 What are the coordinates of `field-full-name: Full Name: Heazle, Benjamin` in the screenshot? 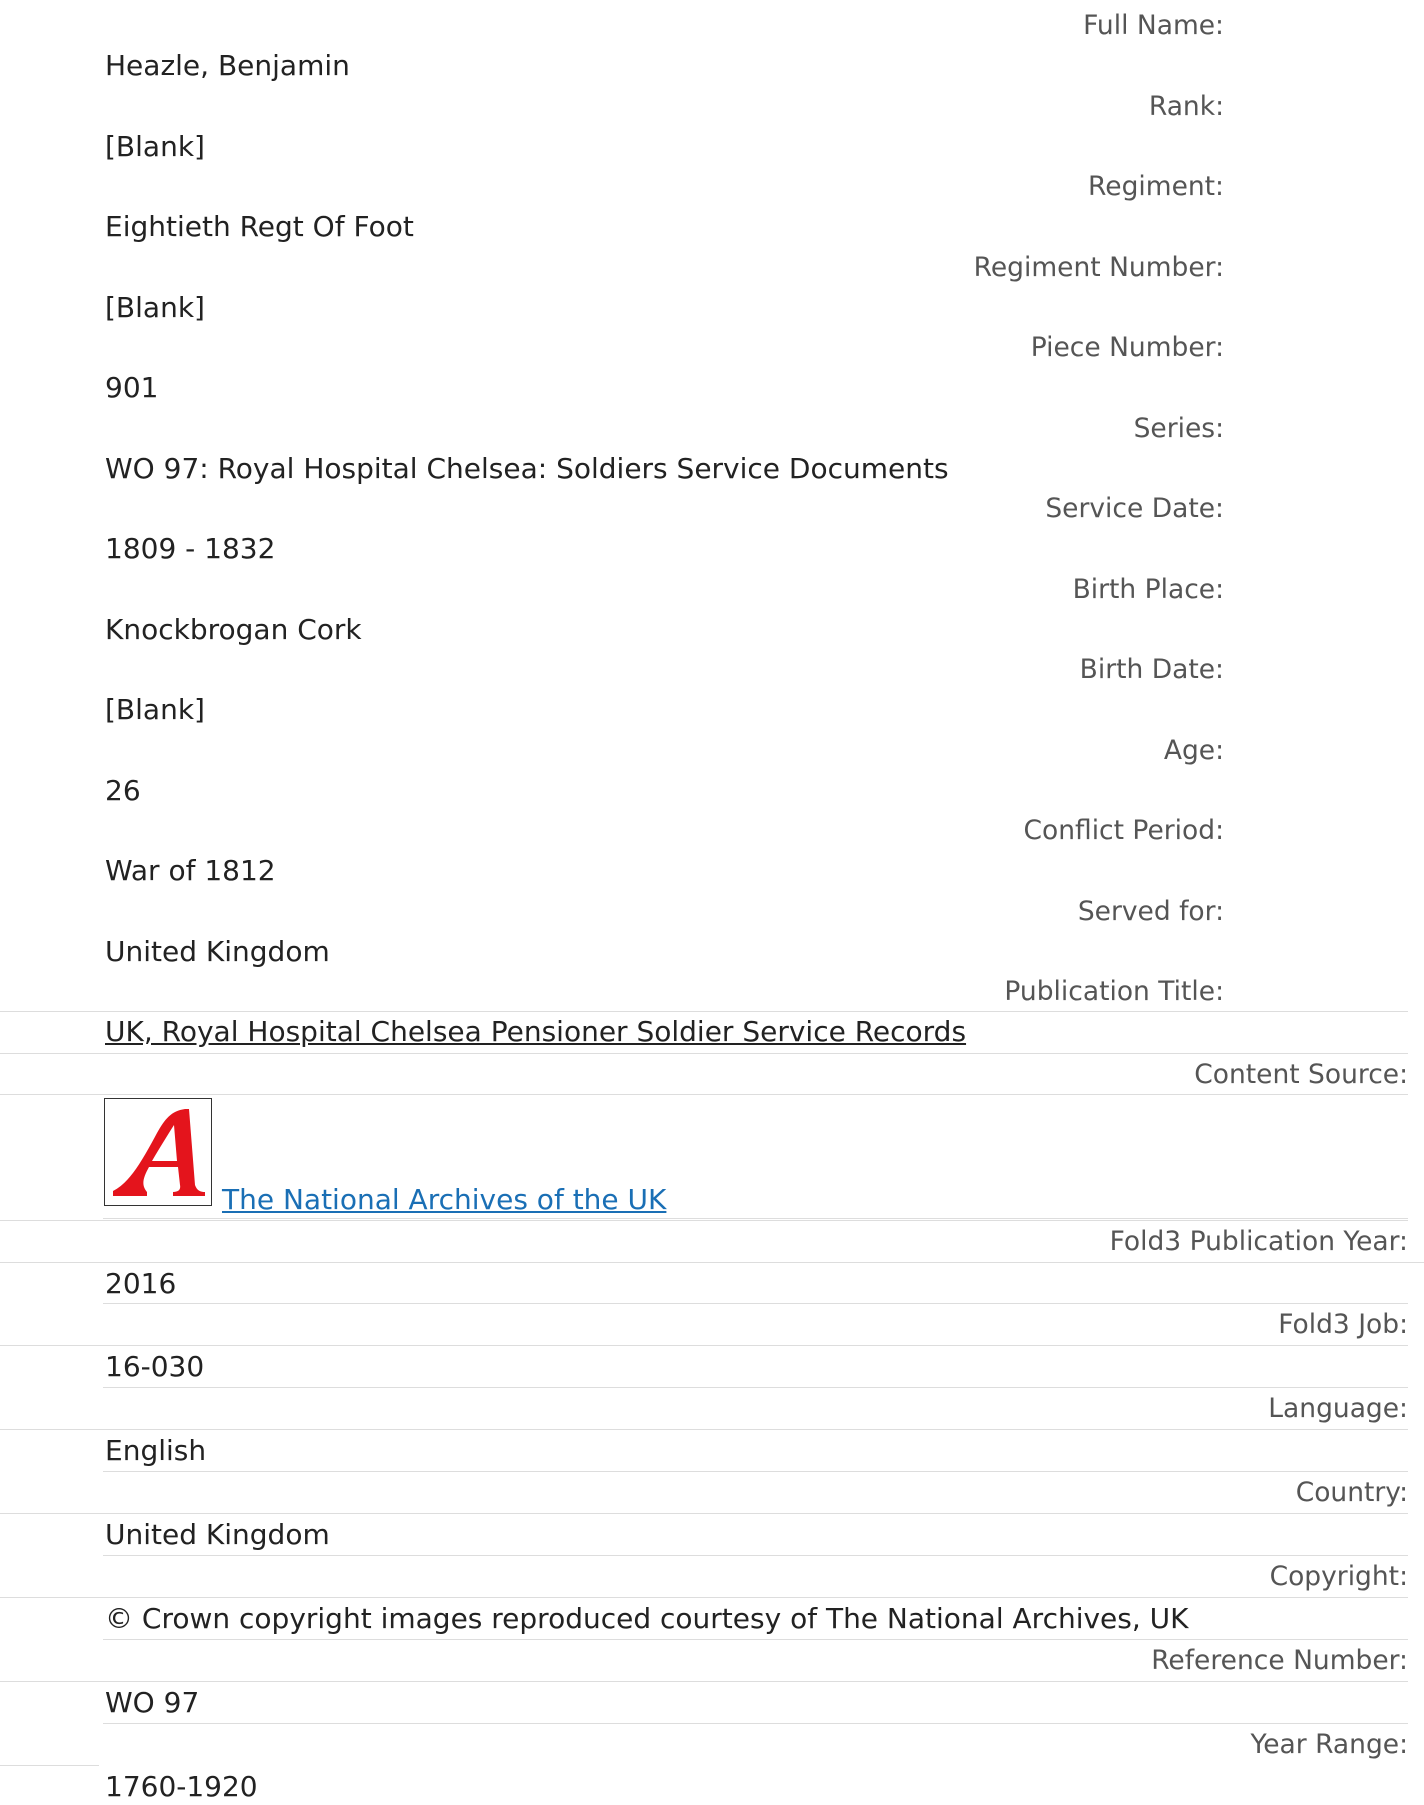 It's located at (712, 41).